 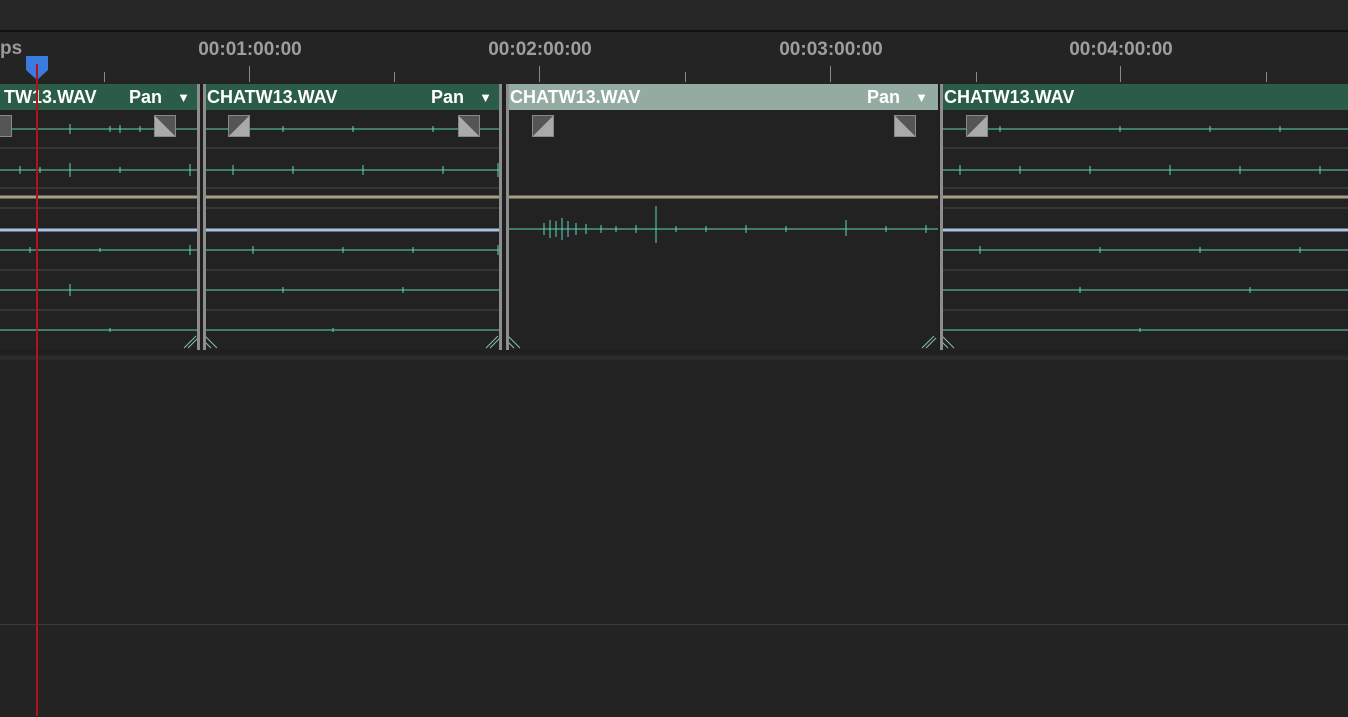 What do you see at coordinates (250, 49) in the screenshot?
I see `time-label-1: 00:01:00:00` at bounding box center [250, 49].